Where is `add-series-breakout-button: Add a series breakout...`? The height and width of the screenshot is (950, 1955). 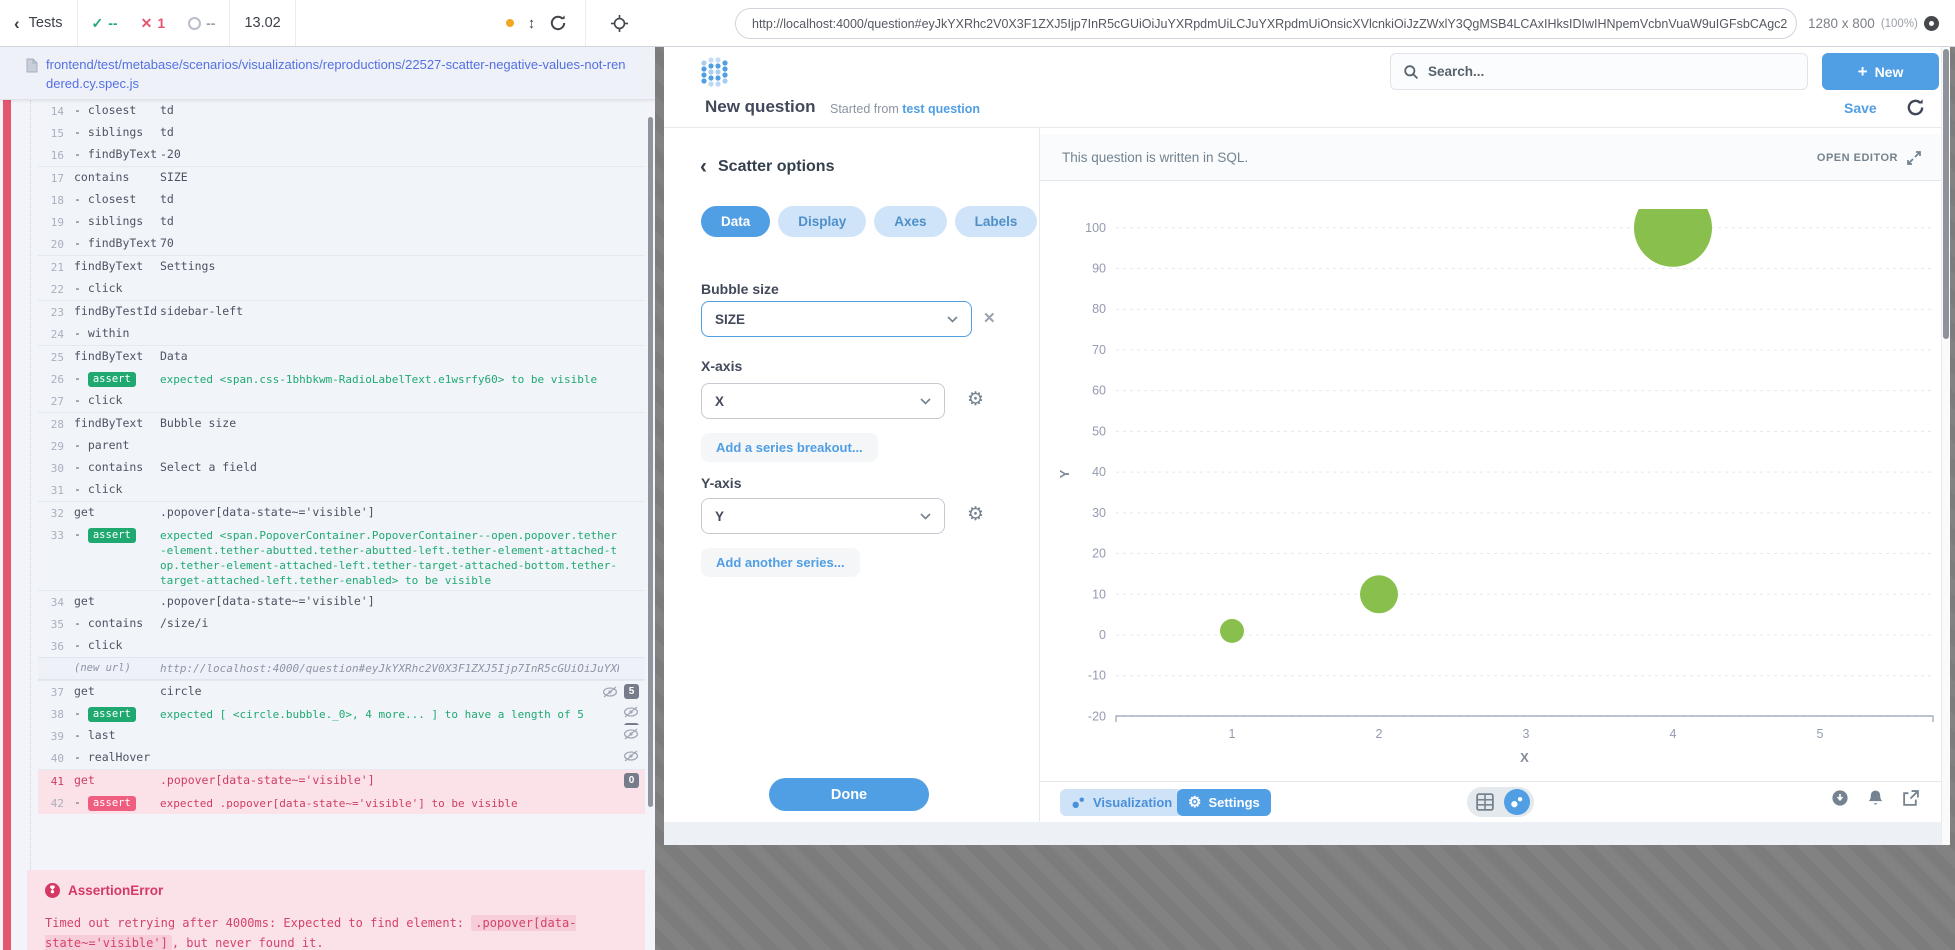
add-series-breakout-button: Add a series breakout... is located at coordinates (789, 447).